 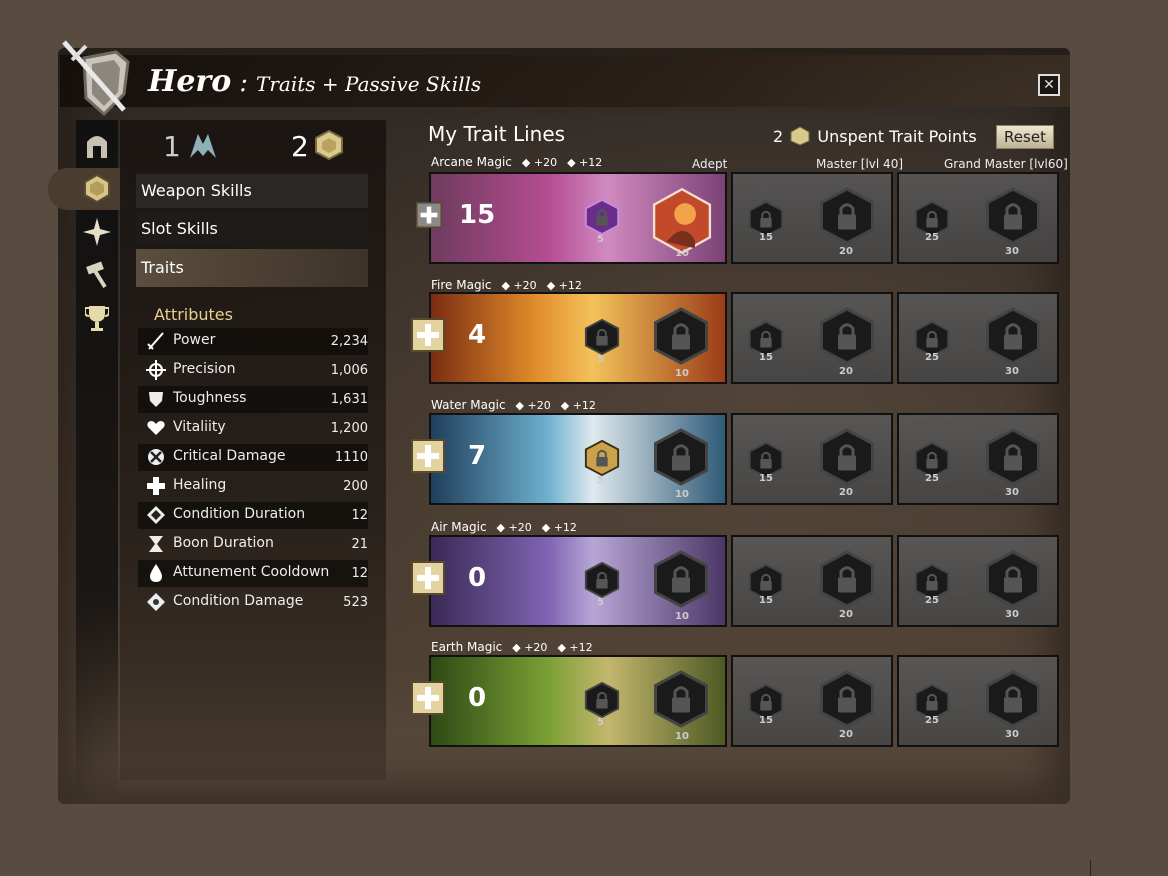 I want to click on trait-line-points: 0, so click(x=477, y=698).